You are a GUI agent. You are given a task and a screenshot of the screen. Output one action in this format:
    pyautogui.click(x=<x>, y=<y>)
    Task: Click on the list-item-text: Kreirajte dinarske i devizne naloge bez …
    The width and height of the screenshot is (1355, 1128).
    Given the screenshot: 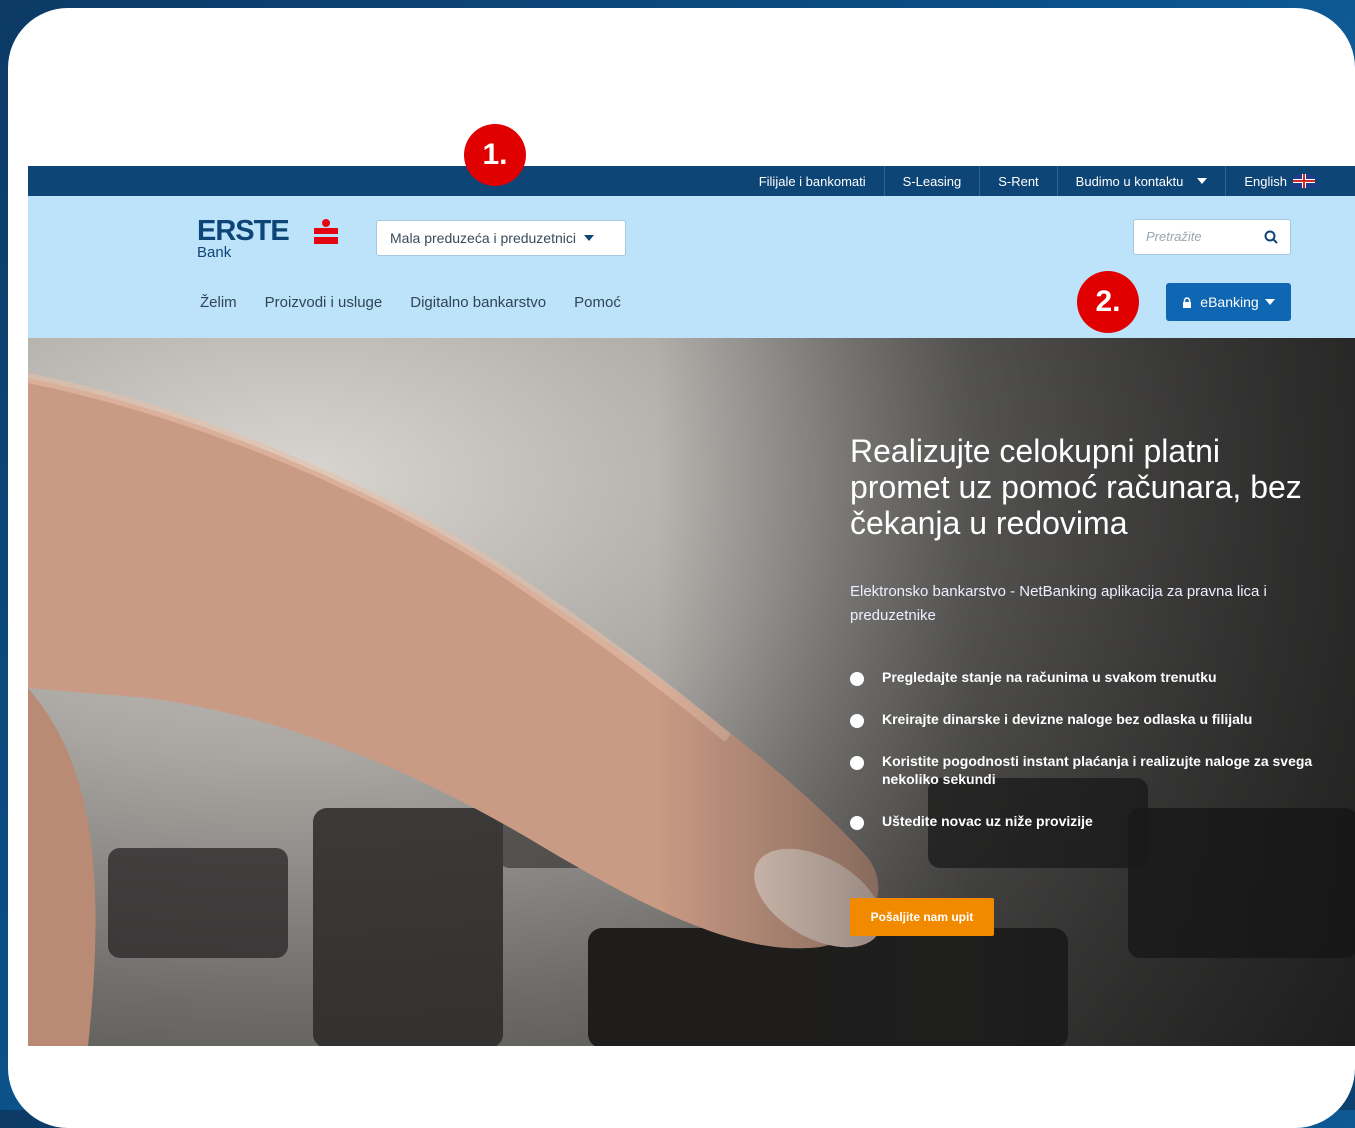 What is the action you would take?
    pyautogui.click(x=1067, y=719)
    